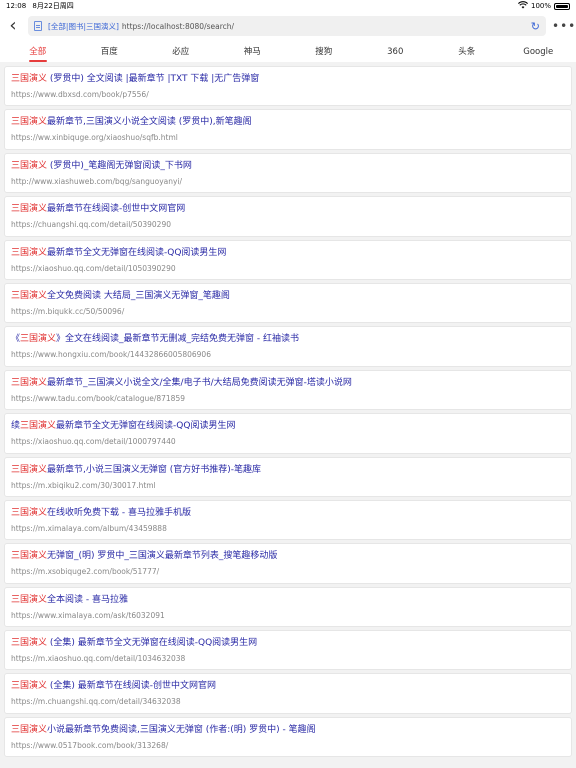  What do you see at coordinates (288, 470) in the screenshot?
I see `result-title: 三国演义最新章节,小说三国演义无弹窗 (官方好书推荐)-笔趣库` at bounding box center [288, 470].